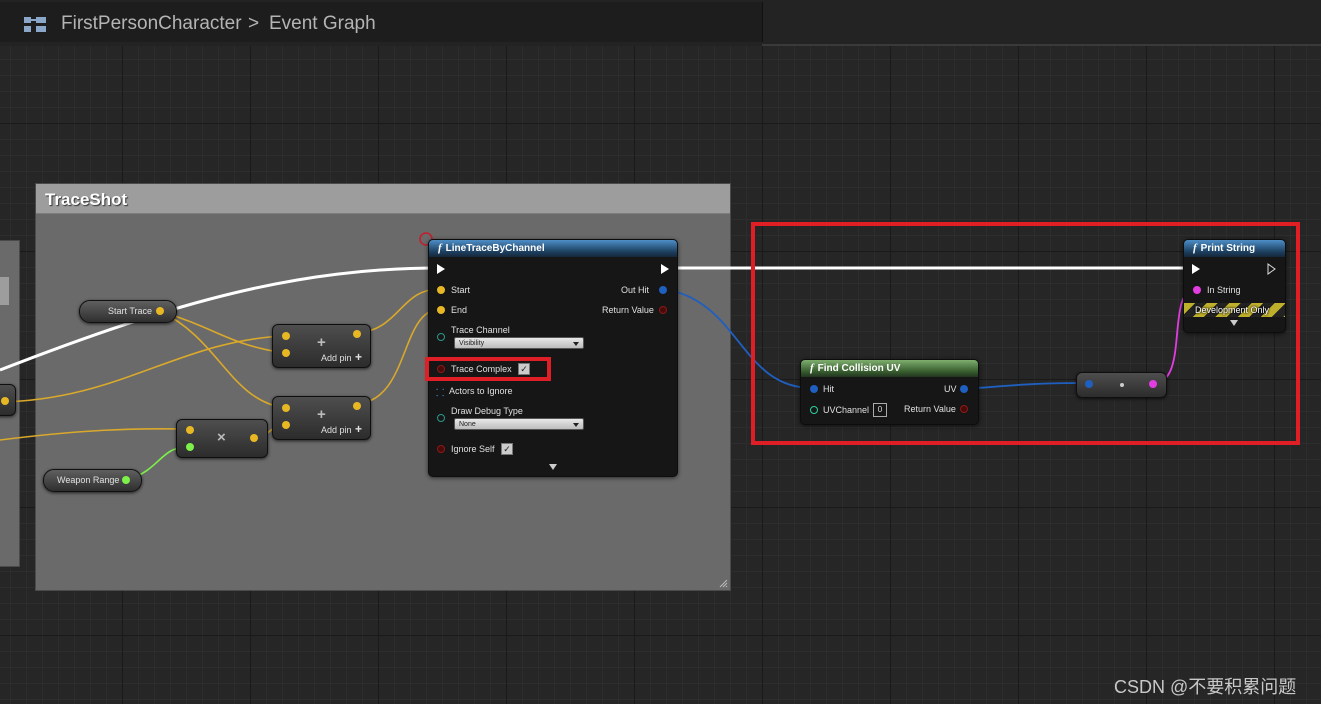 Image resolution: width=1321 pixels, height=704 pixels. What do you see at coordinates (441, 290) in the screenshot?
I see `start-pin` at bounding box center [441, 290].